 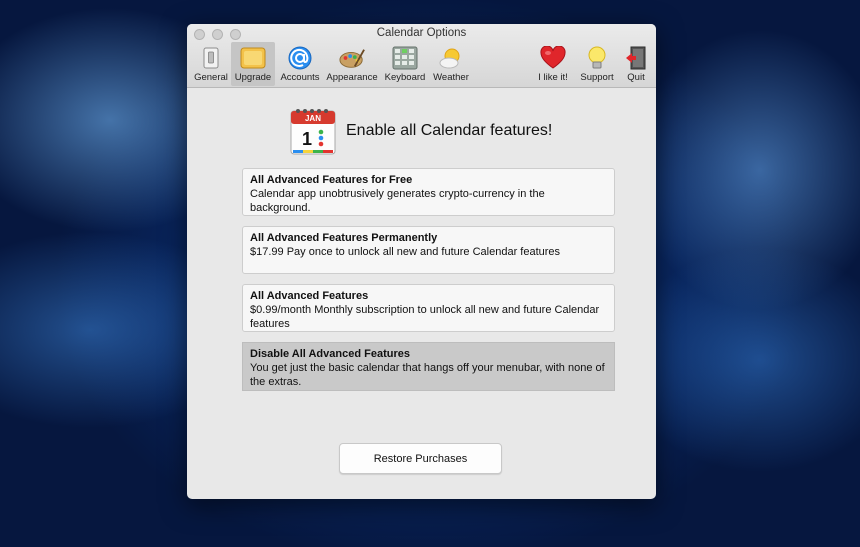 What do you see at coordinates (211, 58) in the screenshot?
I see `phone-icon` at bounding box center [211, 58].